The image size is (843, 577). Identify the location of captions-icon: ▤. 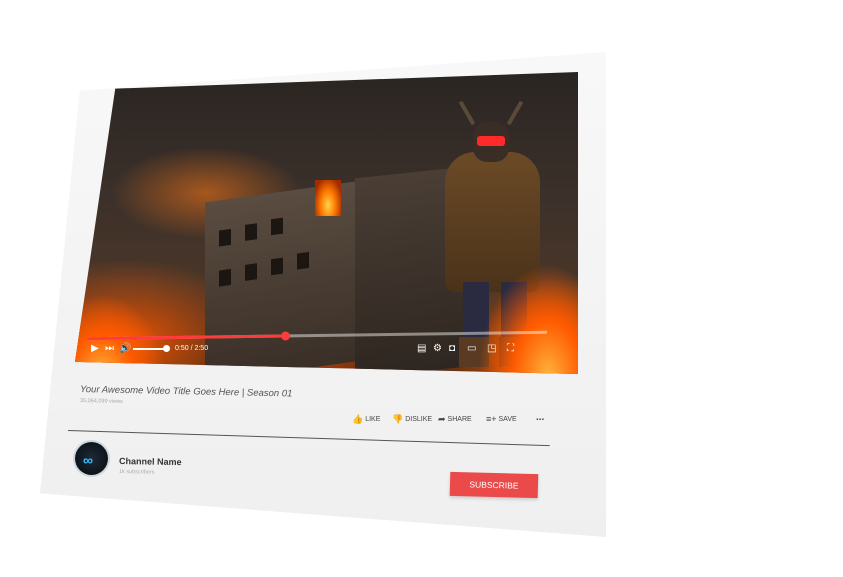
(421, 349).